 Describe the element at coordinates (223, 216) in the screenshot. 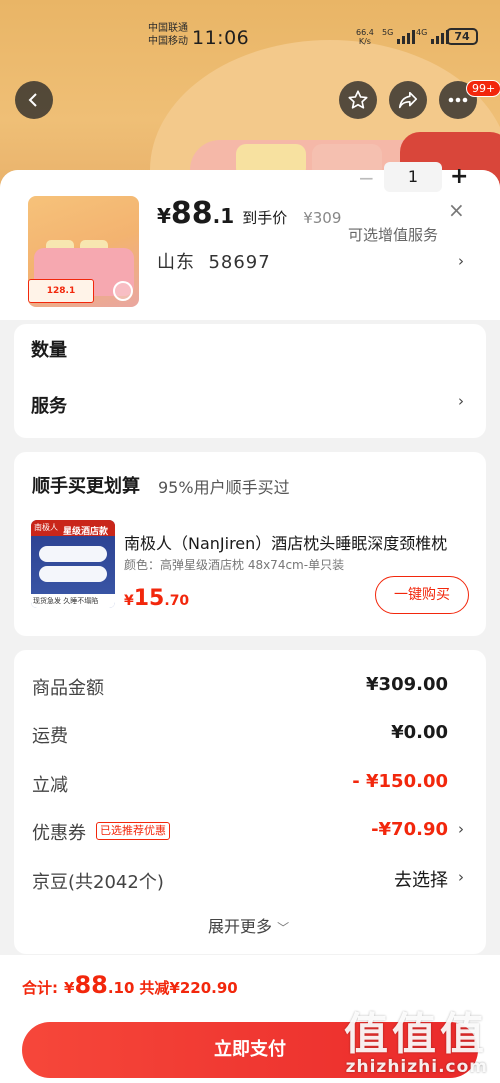

I see `price-decimal: .1` at that location.